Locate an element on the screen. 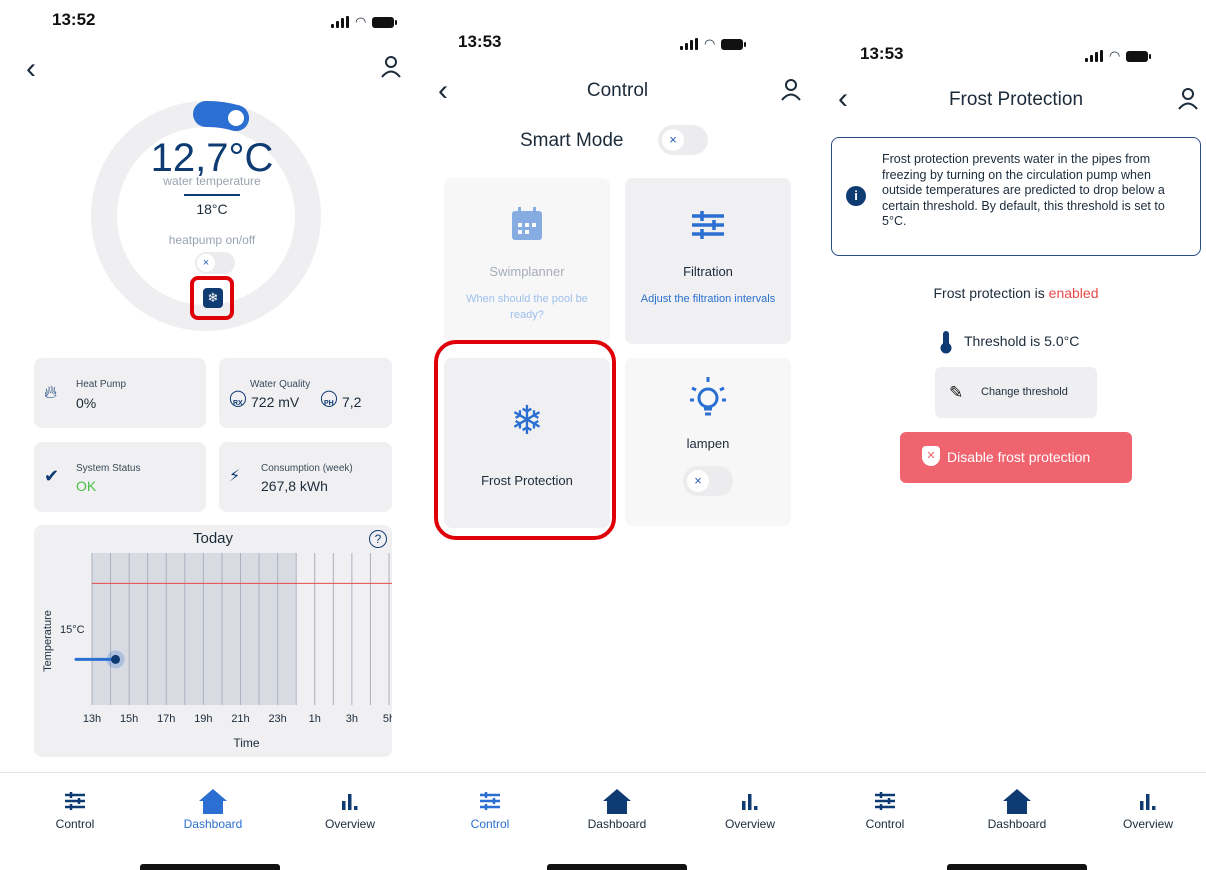 This screenshot has width=1206, height=870. filtration-desc: Adjust the filtration intervals is located at coordinates (708, 299).